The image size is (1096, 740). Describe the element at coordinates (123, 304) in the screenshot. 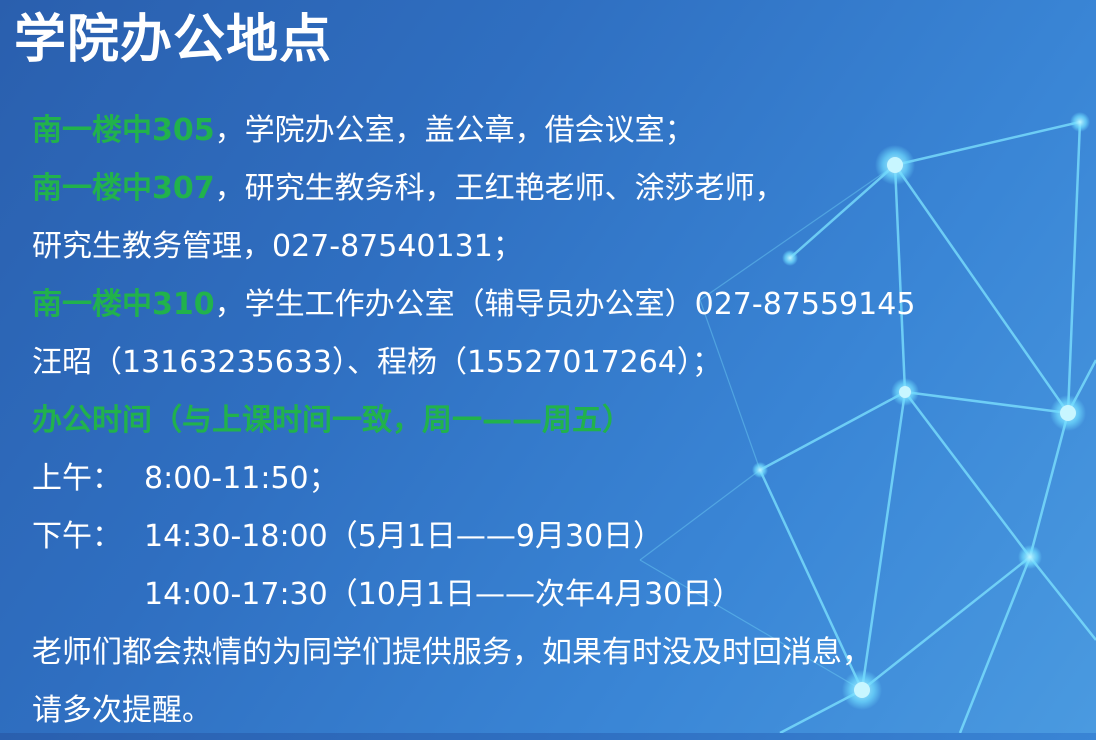

I see `room-310-label: 南一楼中310` at that location.